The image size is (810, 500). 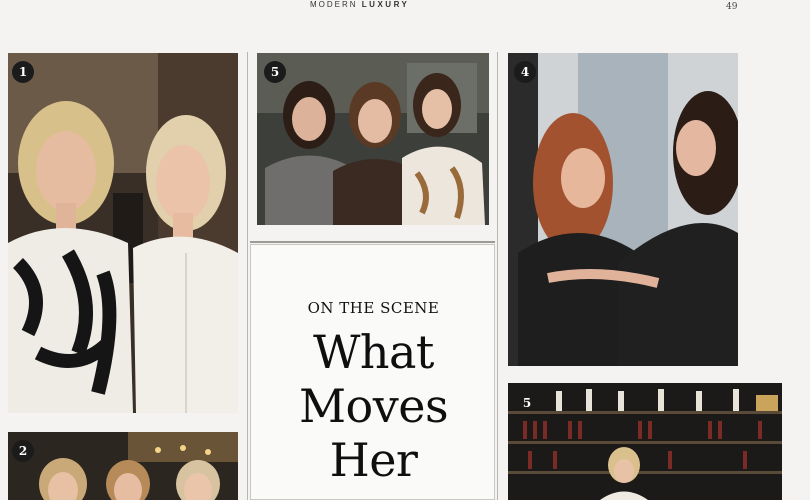 What do you see at coordinates (525, 72) in the screenshot?
I see `photo-4-number-badge: 4` at bounding box center [525, 72].